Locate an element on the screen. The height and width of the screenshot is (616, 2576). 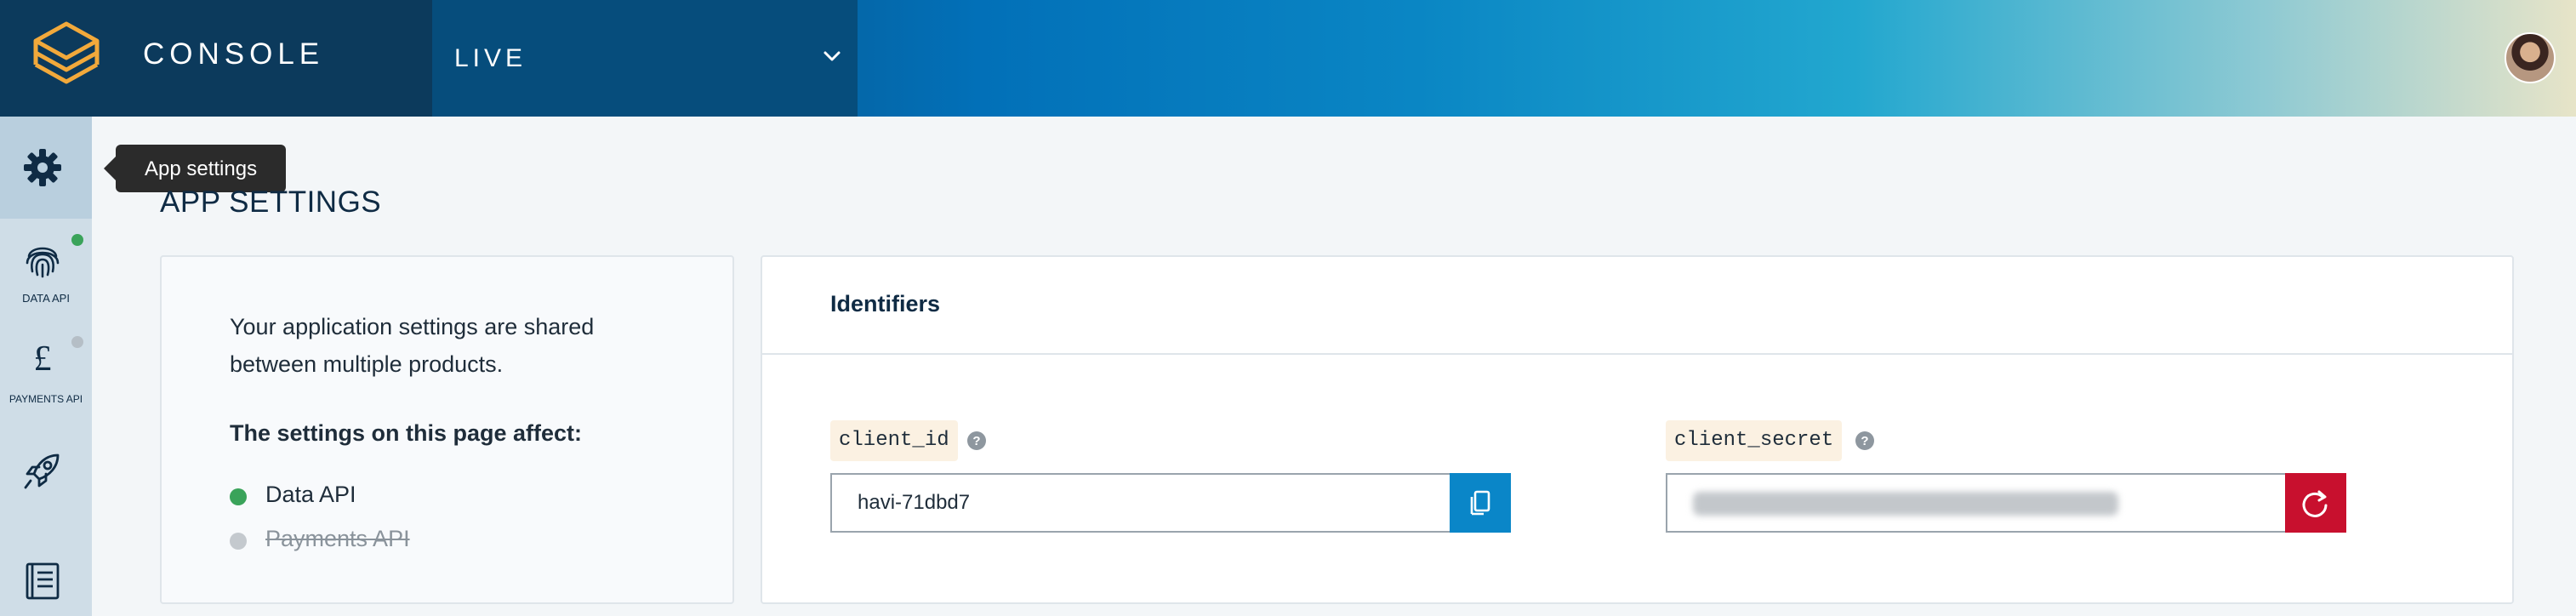
gear-icon is located at coordinates (43, 167).